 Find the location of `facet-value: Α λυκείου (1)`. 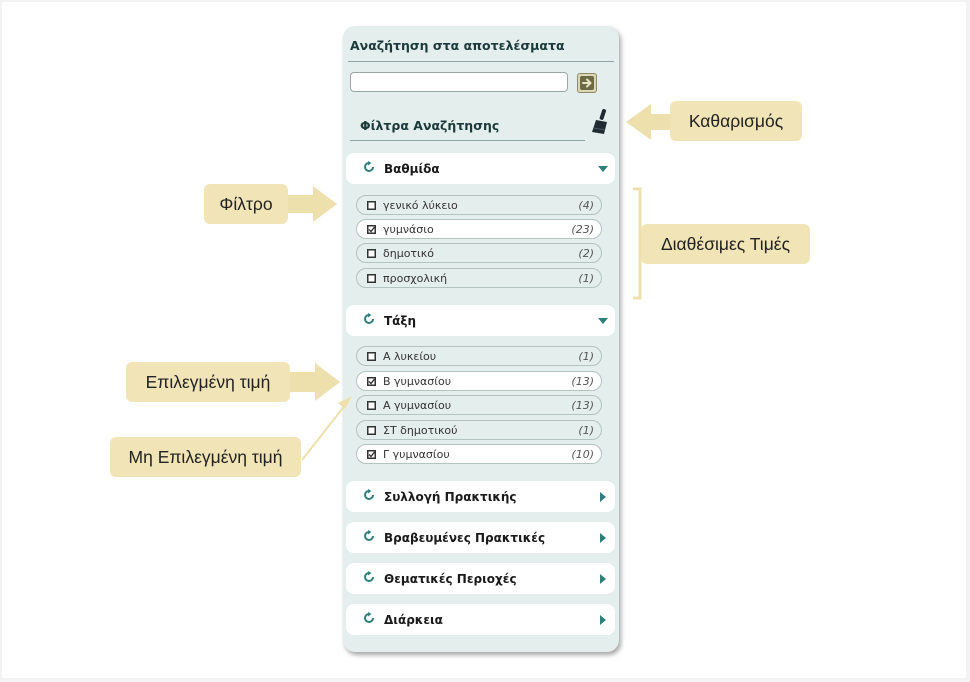

facet-value: Α λυκείου (1) is located at coordinates (479, 356).